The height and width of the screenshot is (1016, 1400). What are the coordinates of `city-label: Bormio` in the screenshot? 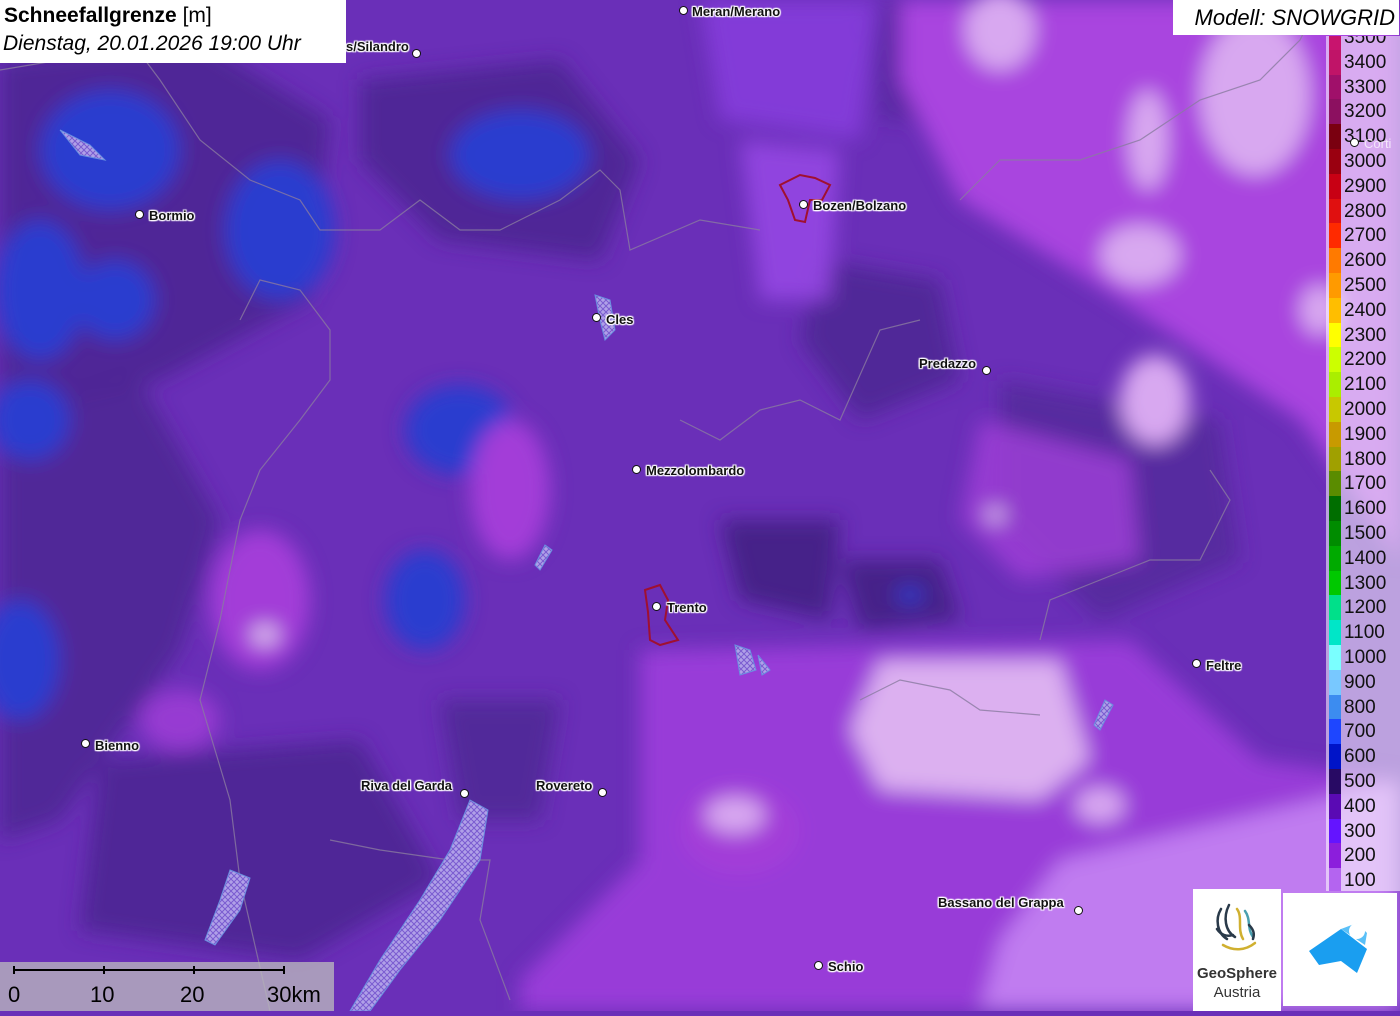 It's located at (172, 215).